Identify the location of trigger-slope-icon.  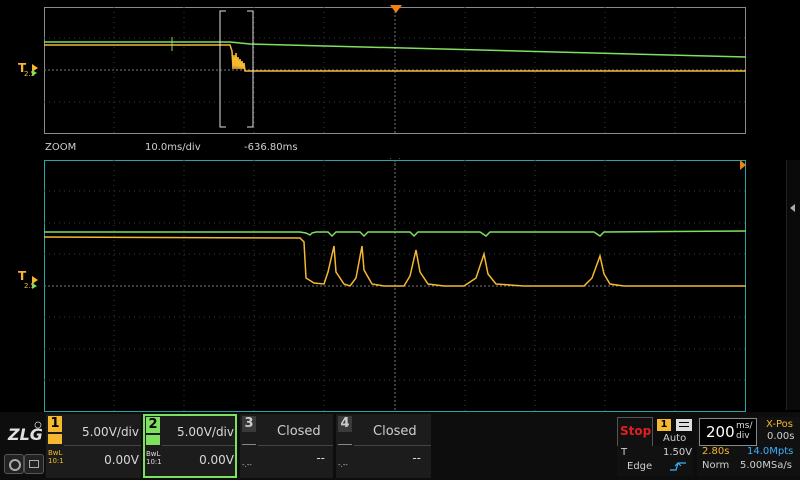
(684, 425).